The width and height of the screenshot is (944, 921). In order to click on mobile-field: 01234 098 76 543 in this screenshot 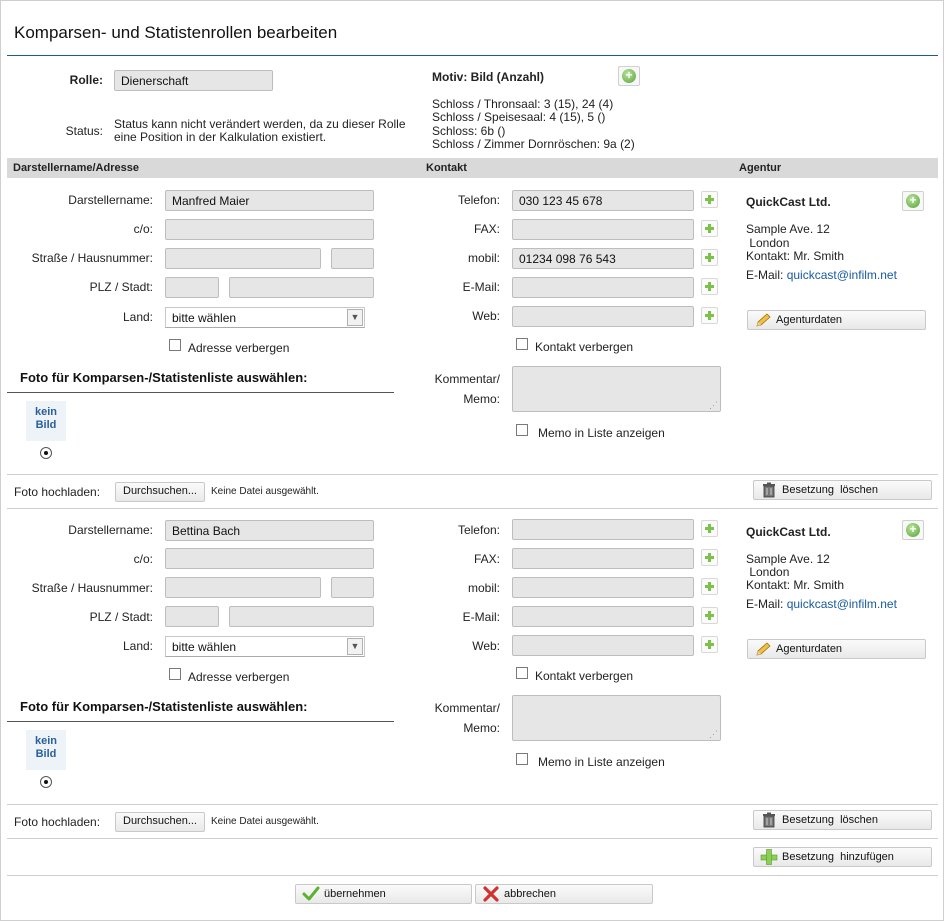, I will do `click(603, 258)`.